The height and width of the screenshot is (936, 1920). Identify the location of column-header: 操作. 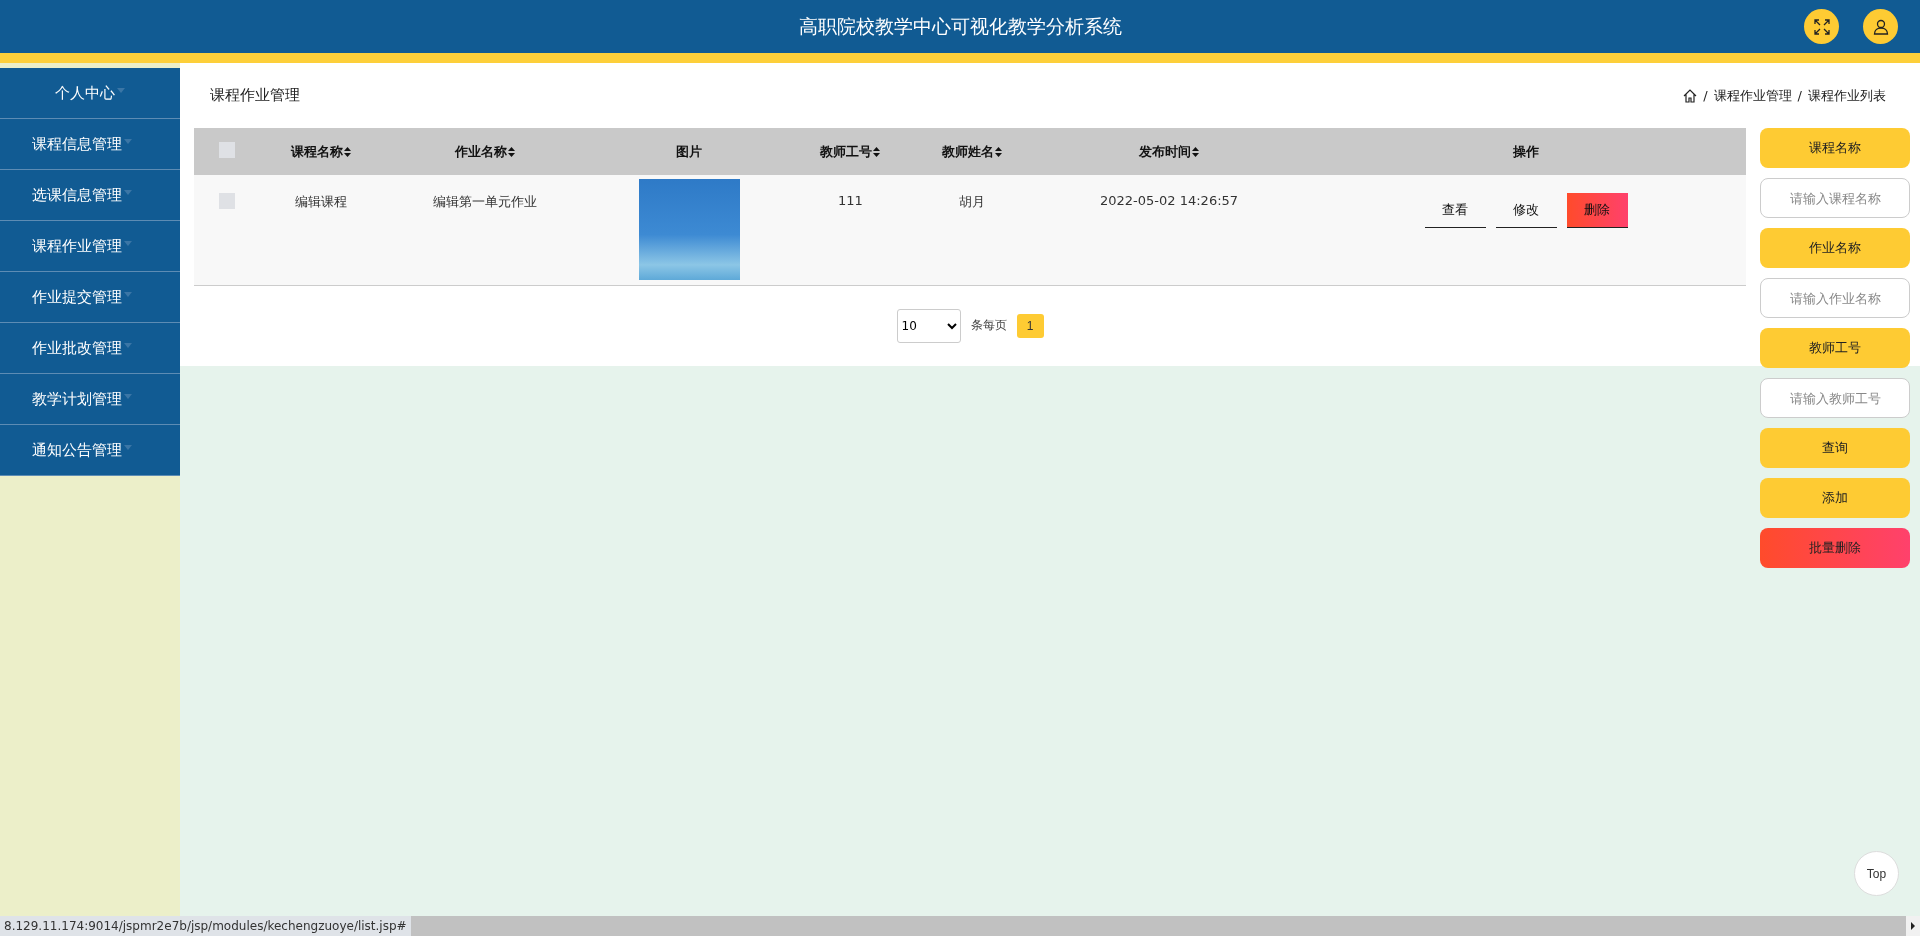
(1526, 151).